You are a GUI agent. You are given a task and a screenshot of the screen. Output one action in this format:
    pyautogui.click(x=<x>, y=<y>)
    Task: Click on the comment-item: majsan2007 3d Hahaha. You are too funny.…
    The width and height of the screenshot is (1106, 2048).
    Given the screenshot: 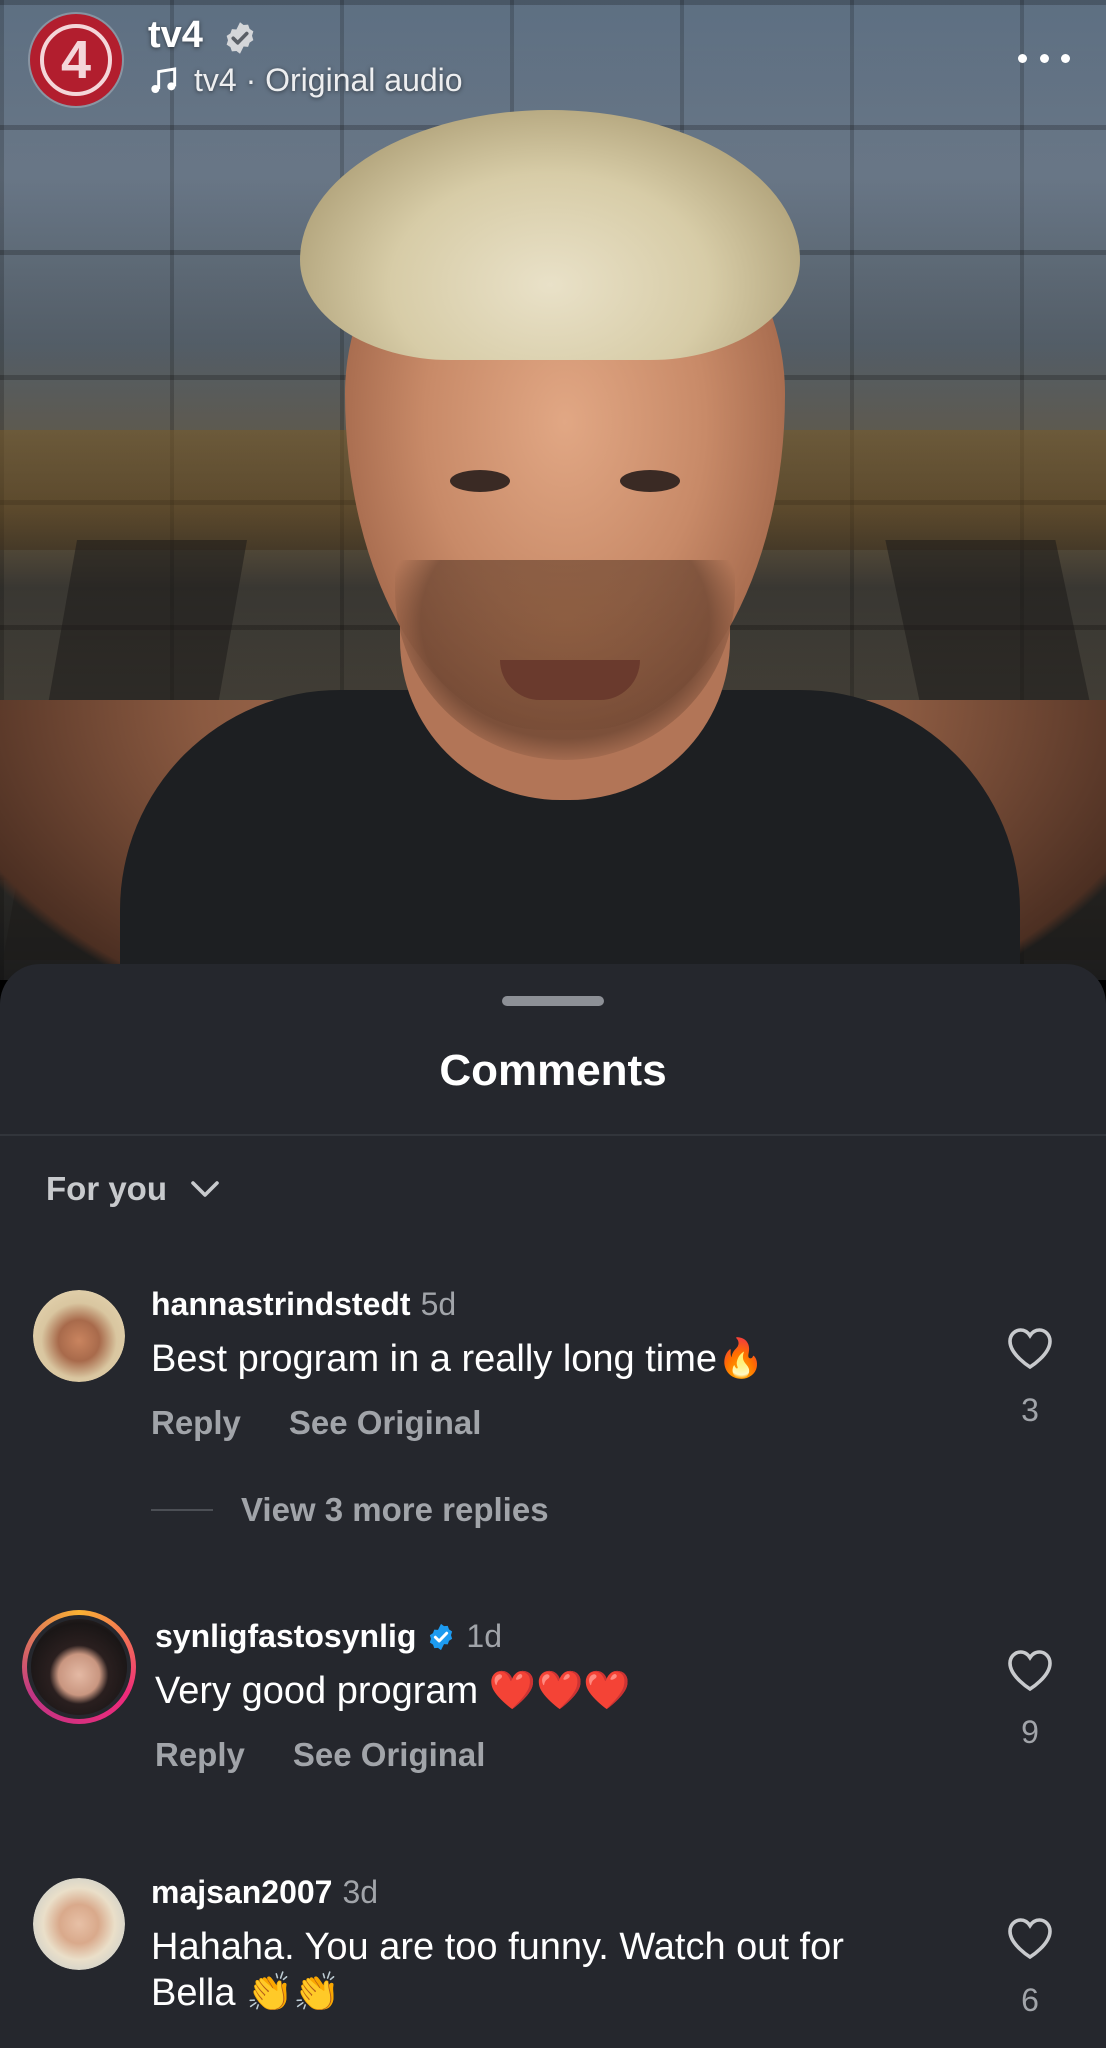 What is the action you would take?
    pyautogui.click(x=553, y=1961)
    